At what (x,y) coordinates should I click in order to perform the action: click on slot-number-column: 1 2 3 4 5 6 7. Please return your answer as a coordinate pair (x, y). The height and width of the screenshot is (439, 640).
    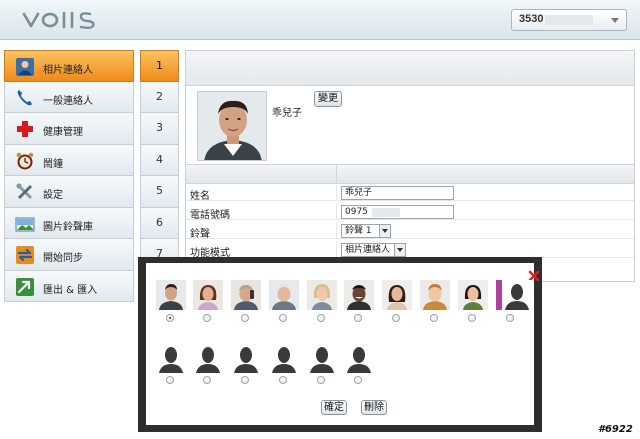
    Looking at the image, I should click on (159, 160).